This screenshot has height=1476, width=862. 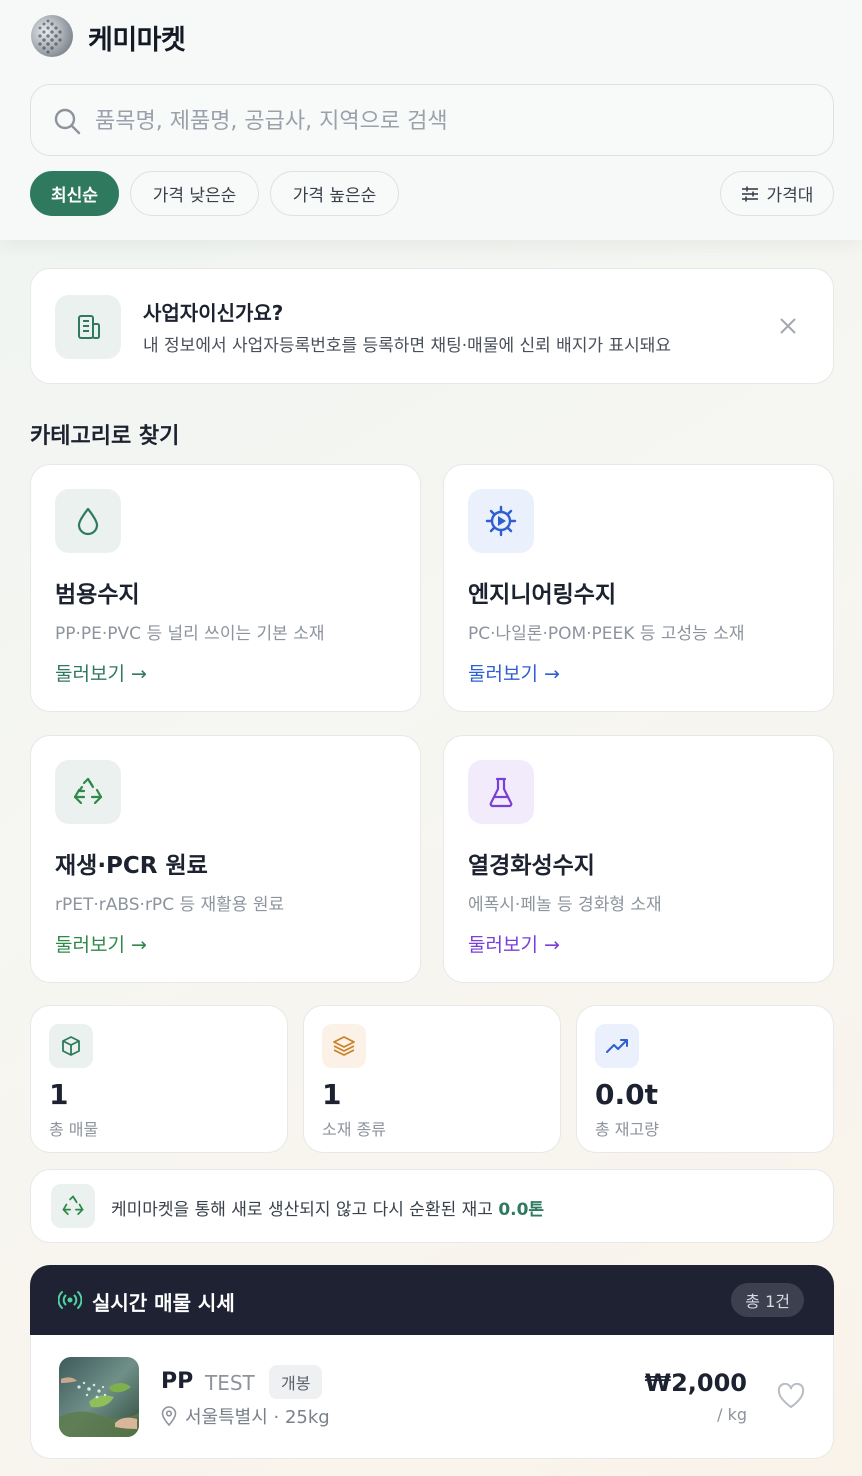 What do you see at coordinates (99, 1397) in the screenshot?
I see `listing-thumbnail` at bounding box center [99, 1397].